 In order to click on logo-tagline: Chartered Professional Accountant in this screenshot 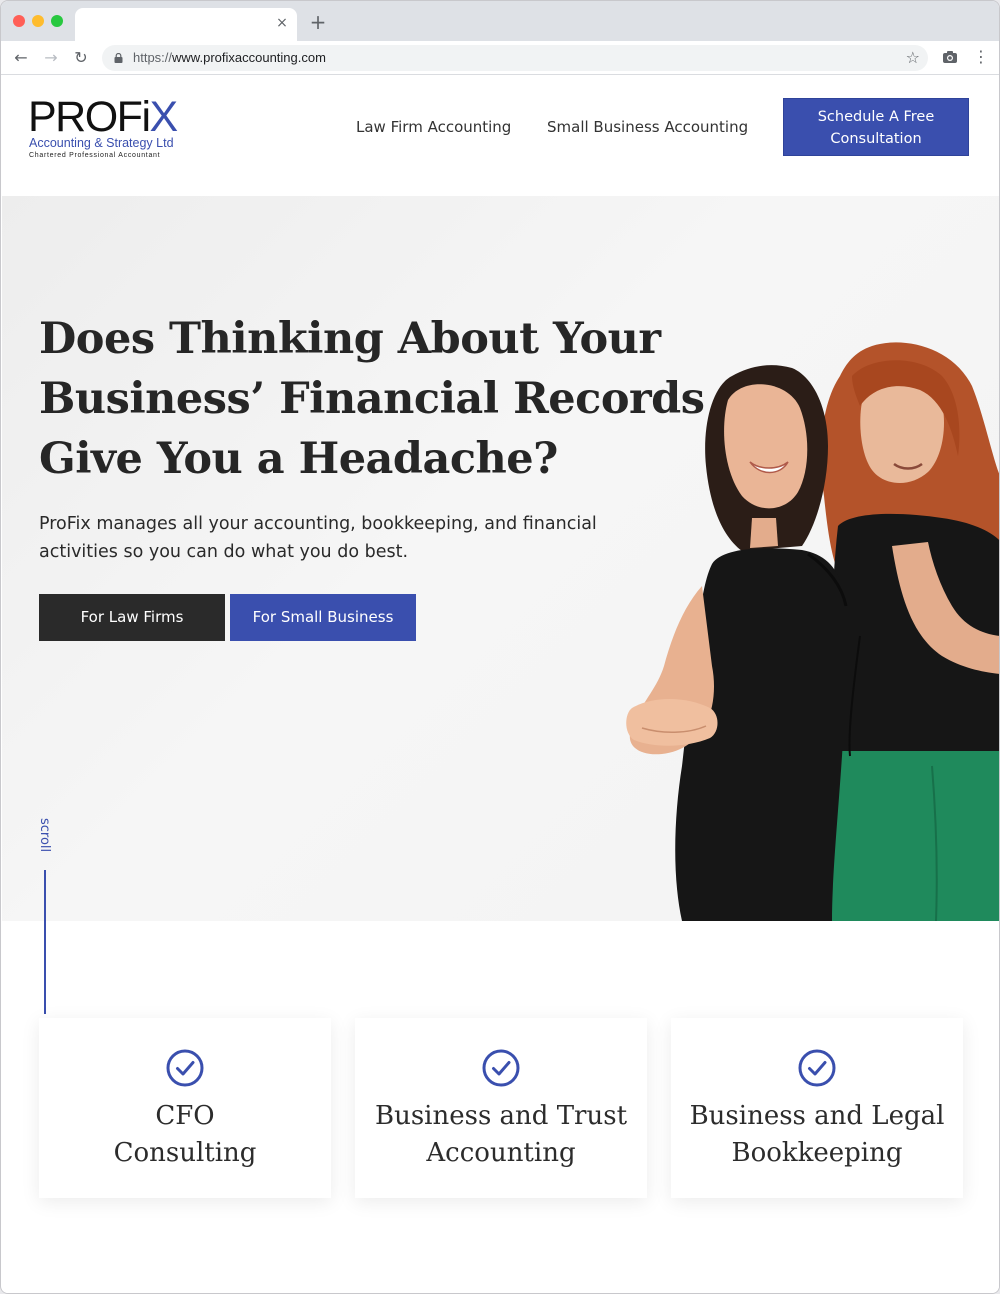, I will do `click(95, 155)`.